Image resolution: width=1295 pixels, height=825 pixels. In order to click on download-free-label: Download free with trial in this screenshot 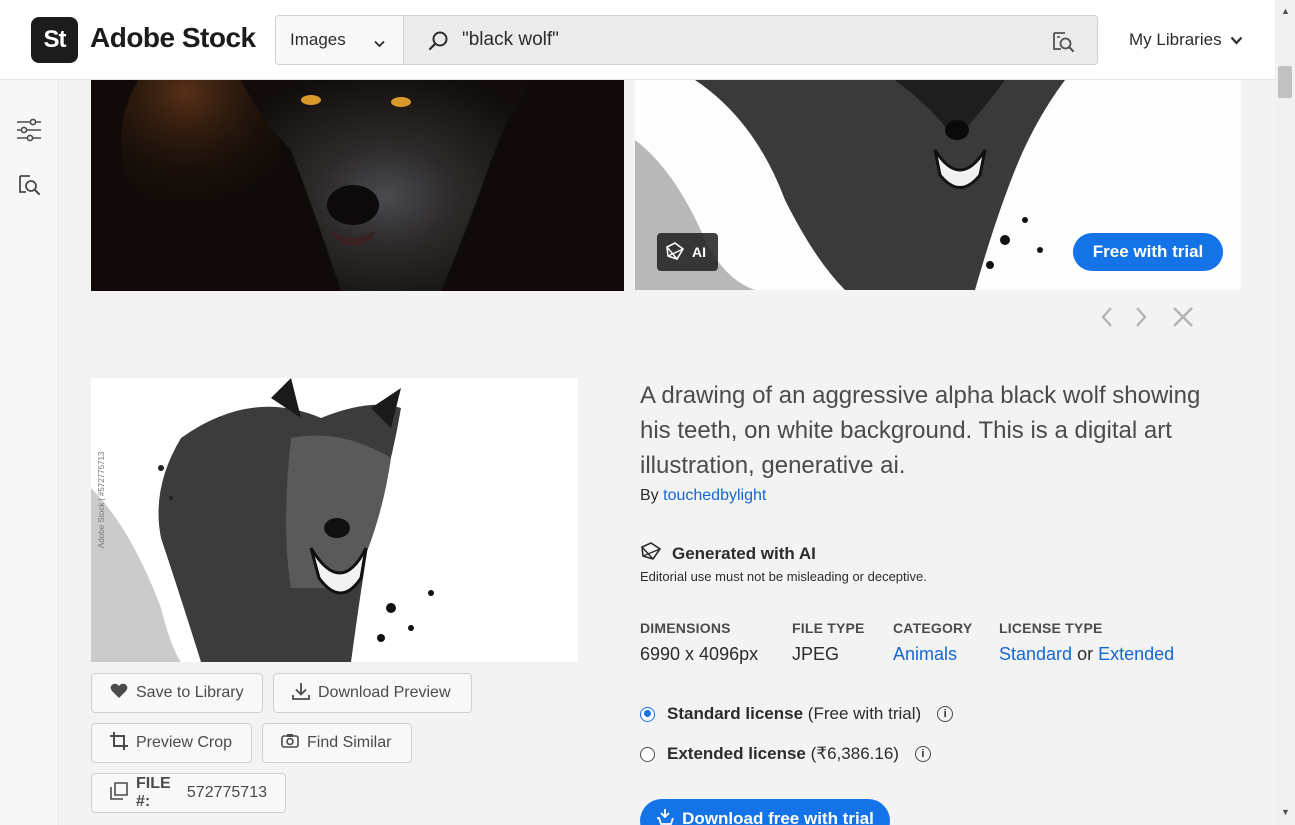, I will do `click(778, 817)`.